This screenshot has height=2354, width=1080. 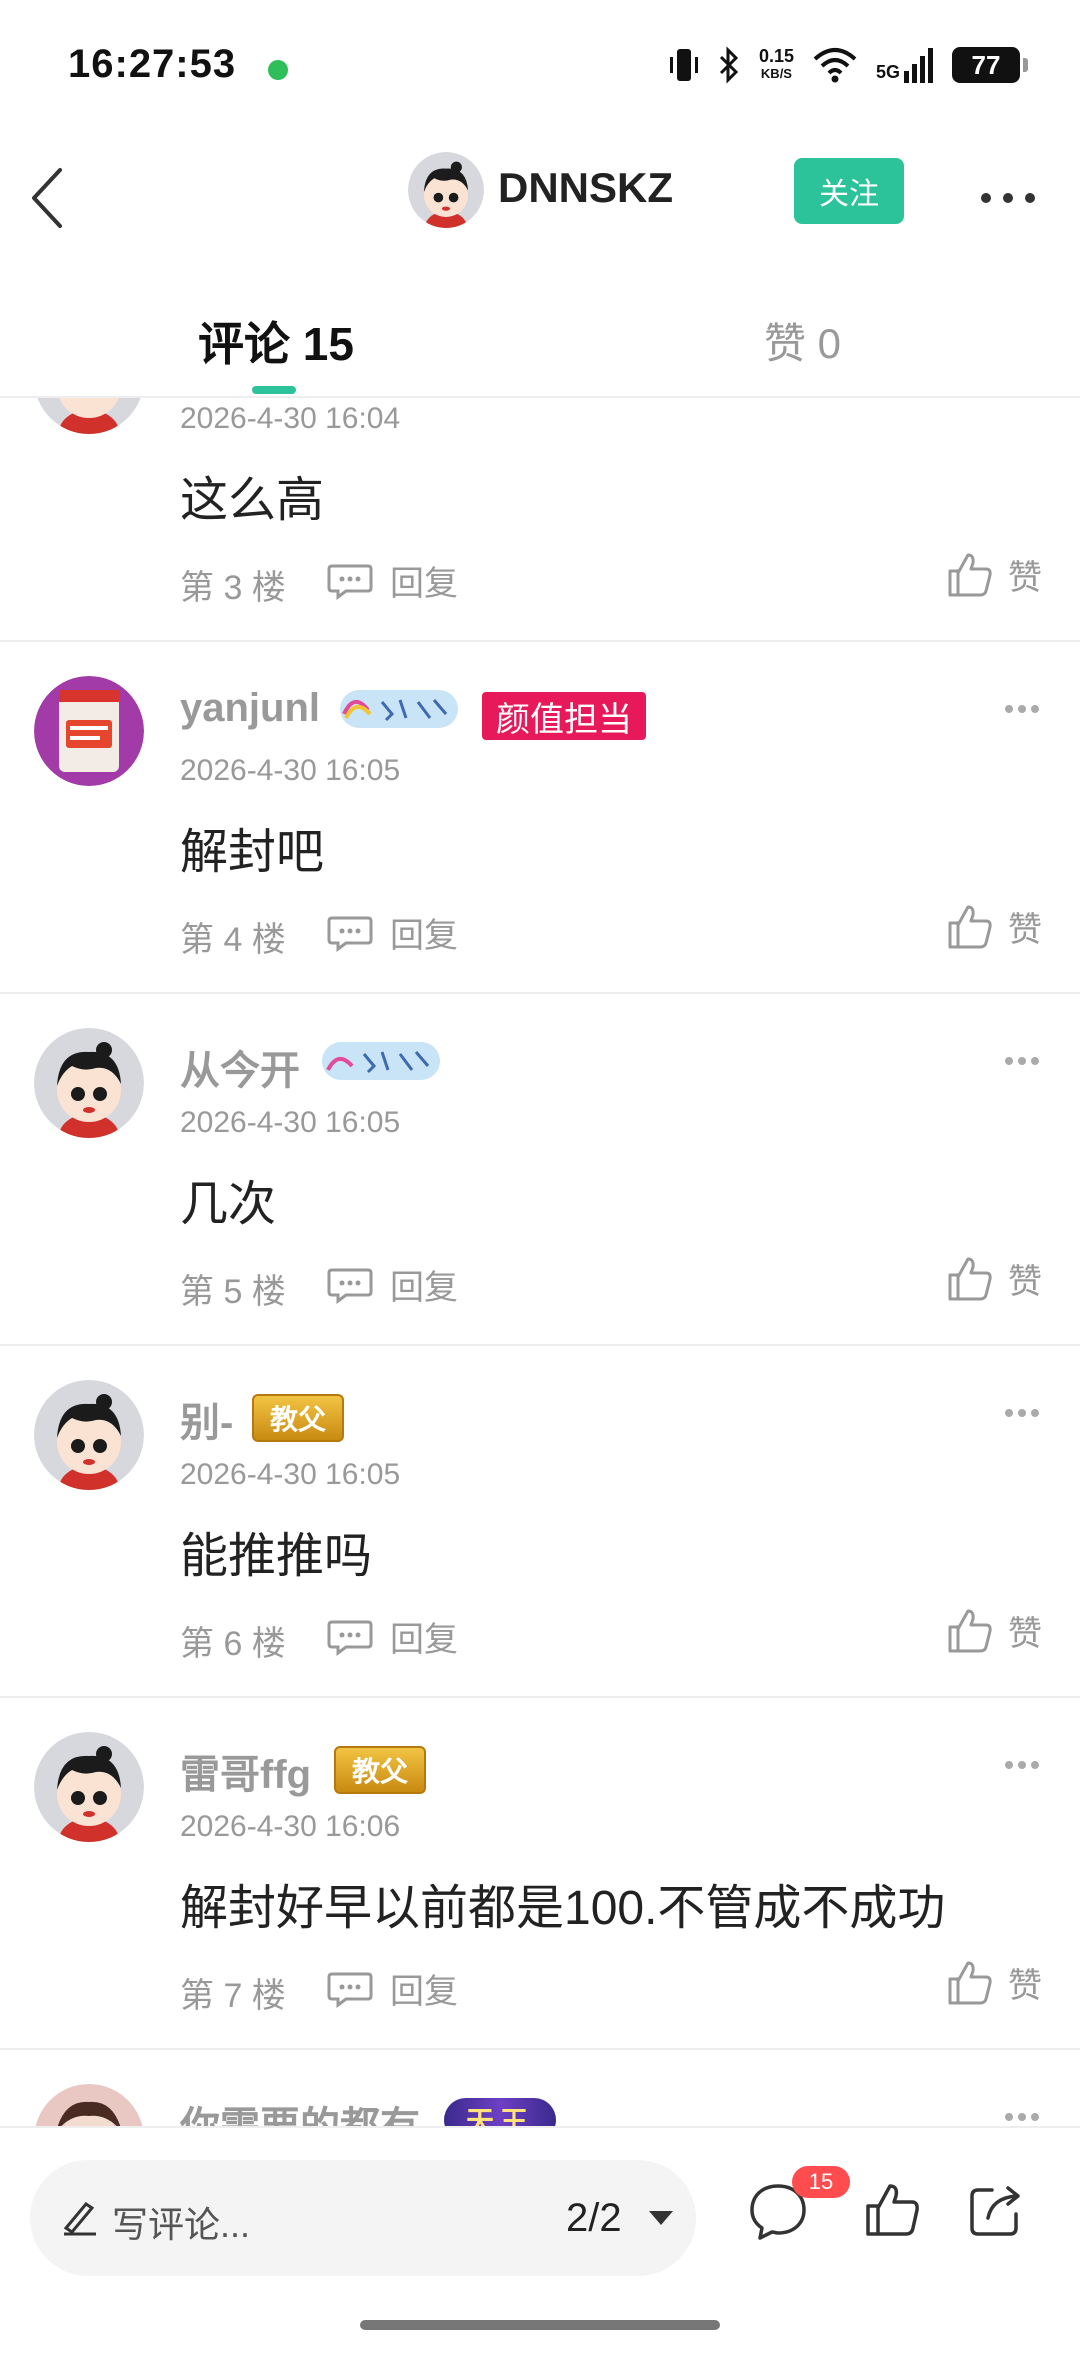 I want to click on floor-number: 第 4 楼, so click(x=233, y=940).